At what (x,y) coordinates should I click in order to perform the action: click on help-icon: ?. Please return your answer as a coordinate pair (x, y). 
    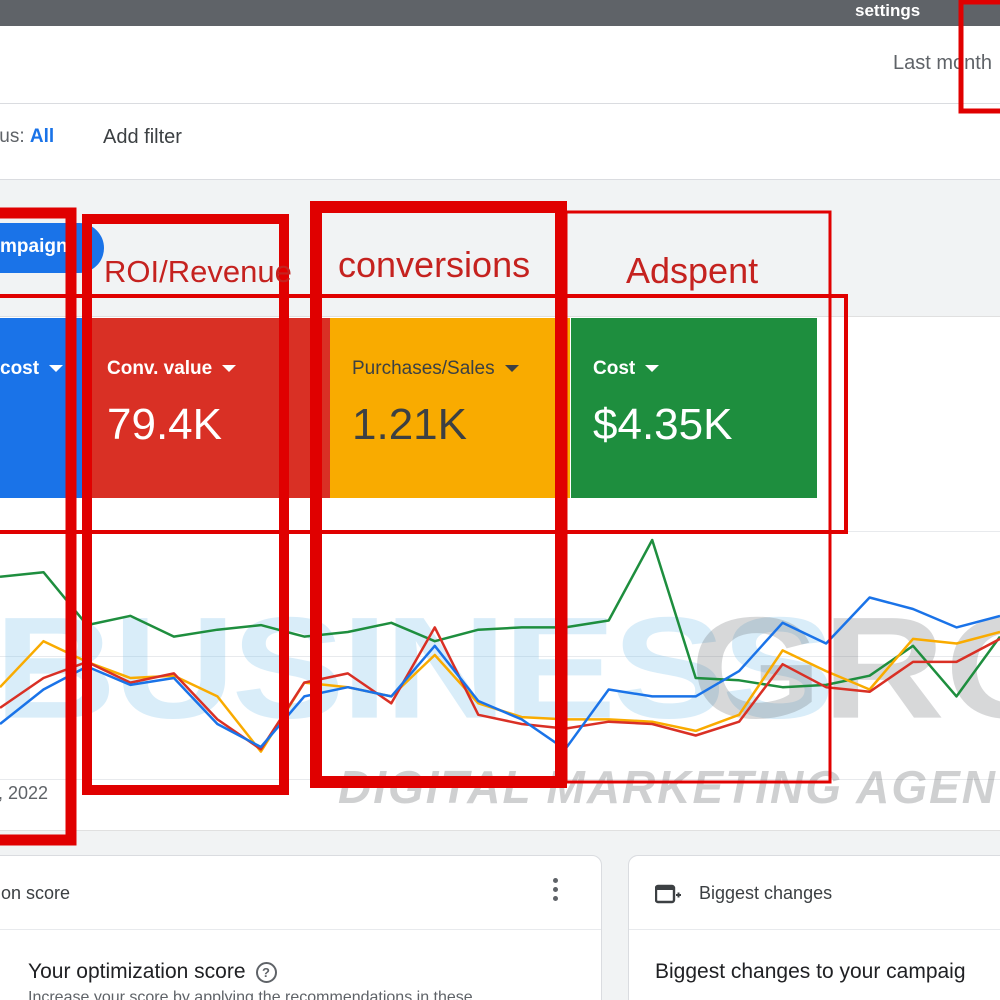
    Looking at the image, I should click on (266, 972).